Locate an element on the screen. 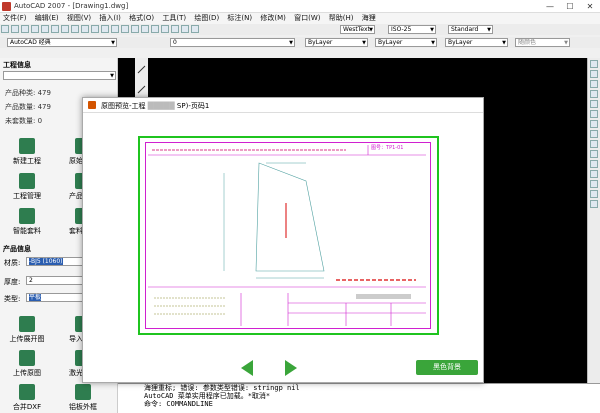 Image resolution: width=600 pixels, height=413 pixels. smart-nesting-icon is located at coordinates (27, 216).